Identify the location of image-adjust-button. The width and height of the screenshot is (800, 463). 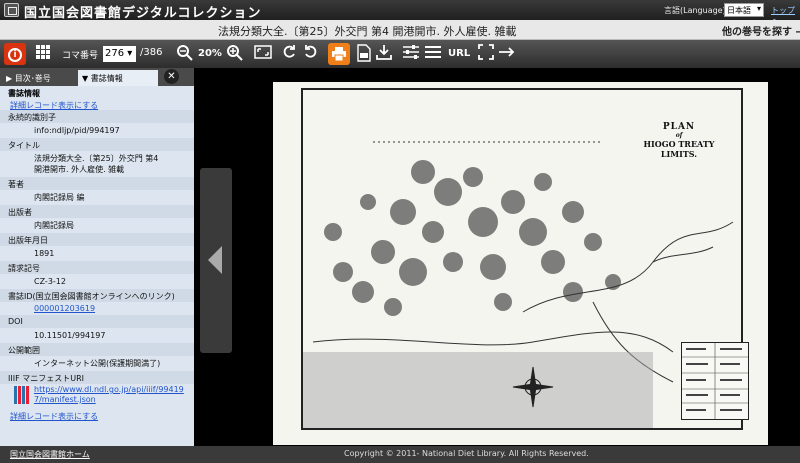
(411, 54).